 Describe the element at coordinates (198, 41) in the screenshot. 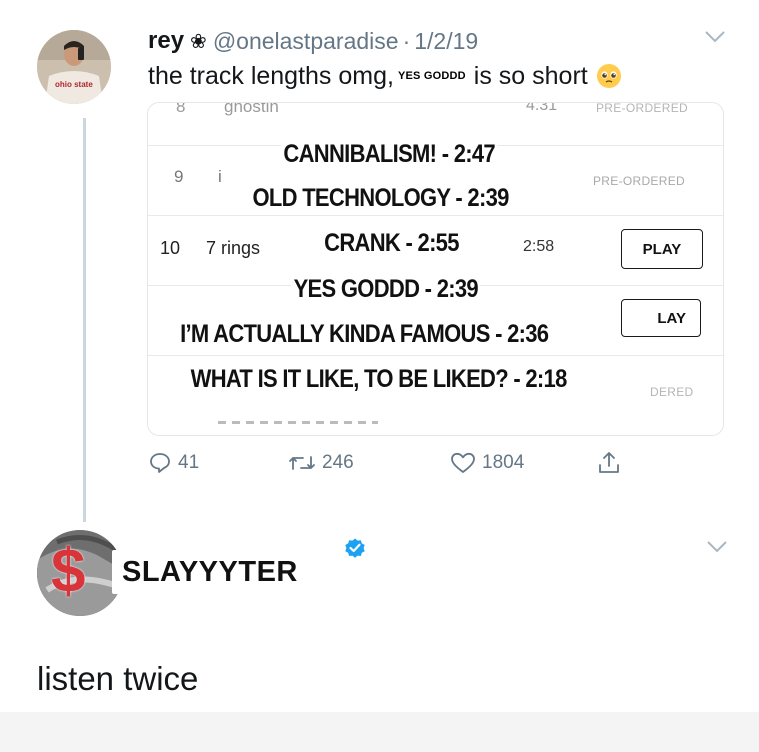

I see `flower-icon: ❀` at that location.